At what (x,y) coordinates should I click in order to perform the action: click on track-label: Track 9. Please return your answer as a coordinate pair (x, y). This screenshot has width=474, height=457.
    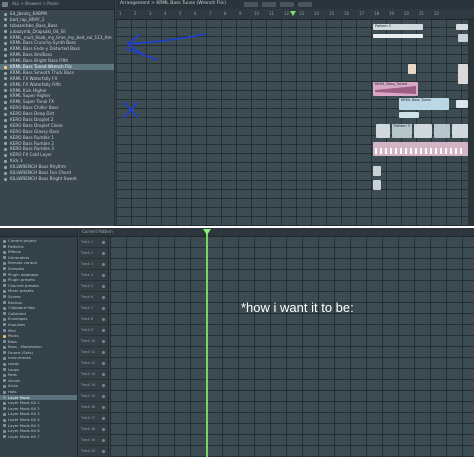
    Looking at the image, I should click on (87, 330).